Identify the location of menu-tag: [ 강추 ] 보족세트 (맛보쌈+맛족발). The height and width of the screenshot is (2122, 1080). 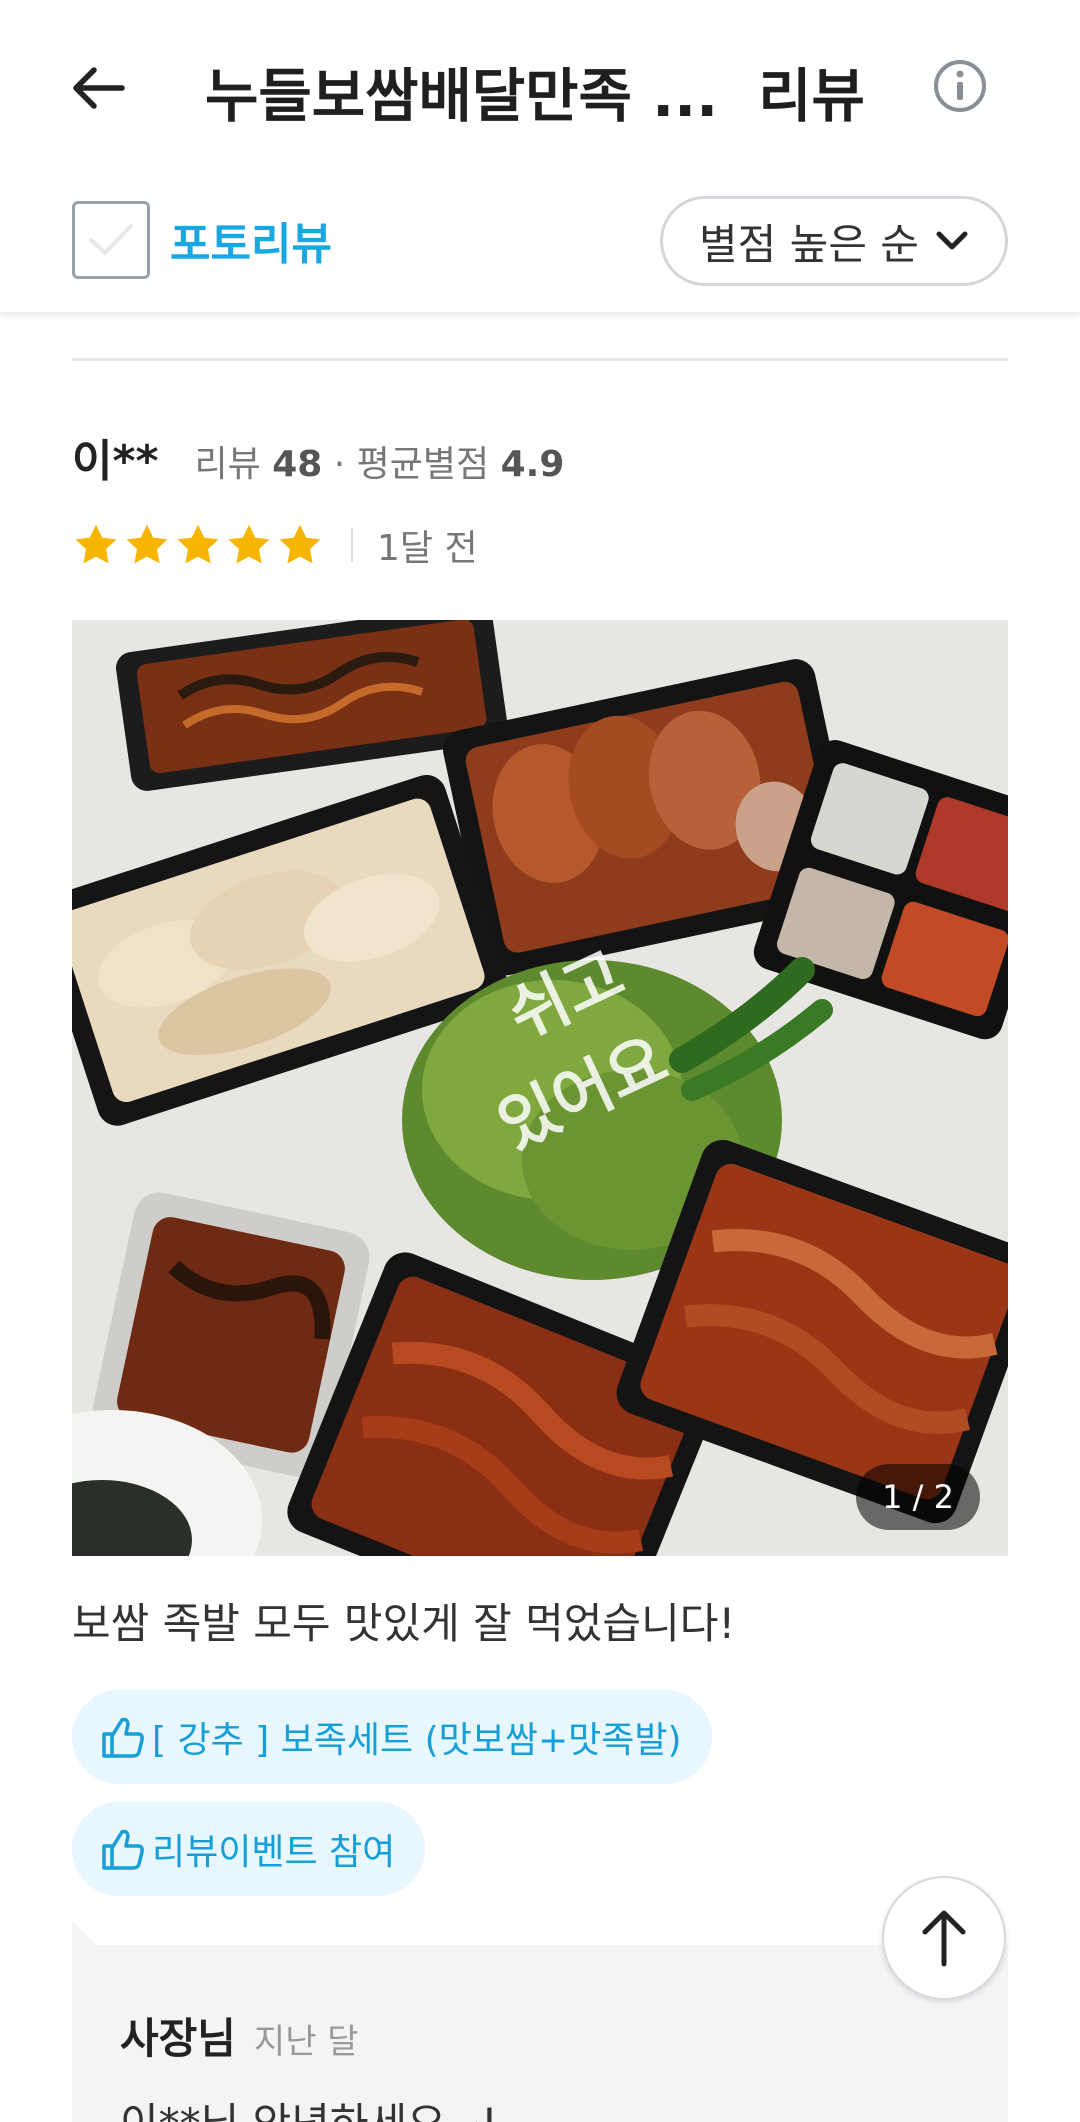
(392, 1737).